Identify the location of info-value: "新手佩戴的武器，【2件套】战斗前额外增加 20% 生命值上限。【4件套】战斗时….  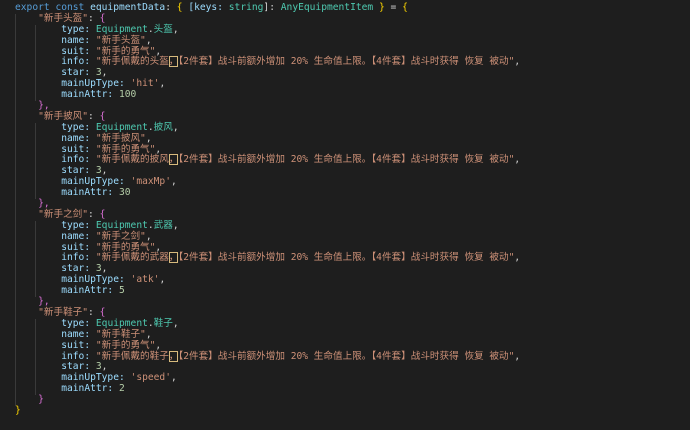
(305, 258).